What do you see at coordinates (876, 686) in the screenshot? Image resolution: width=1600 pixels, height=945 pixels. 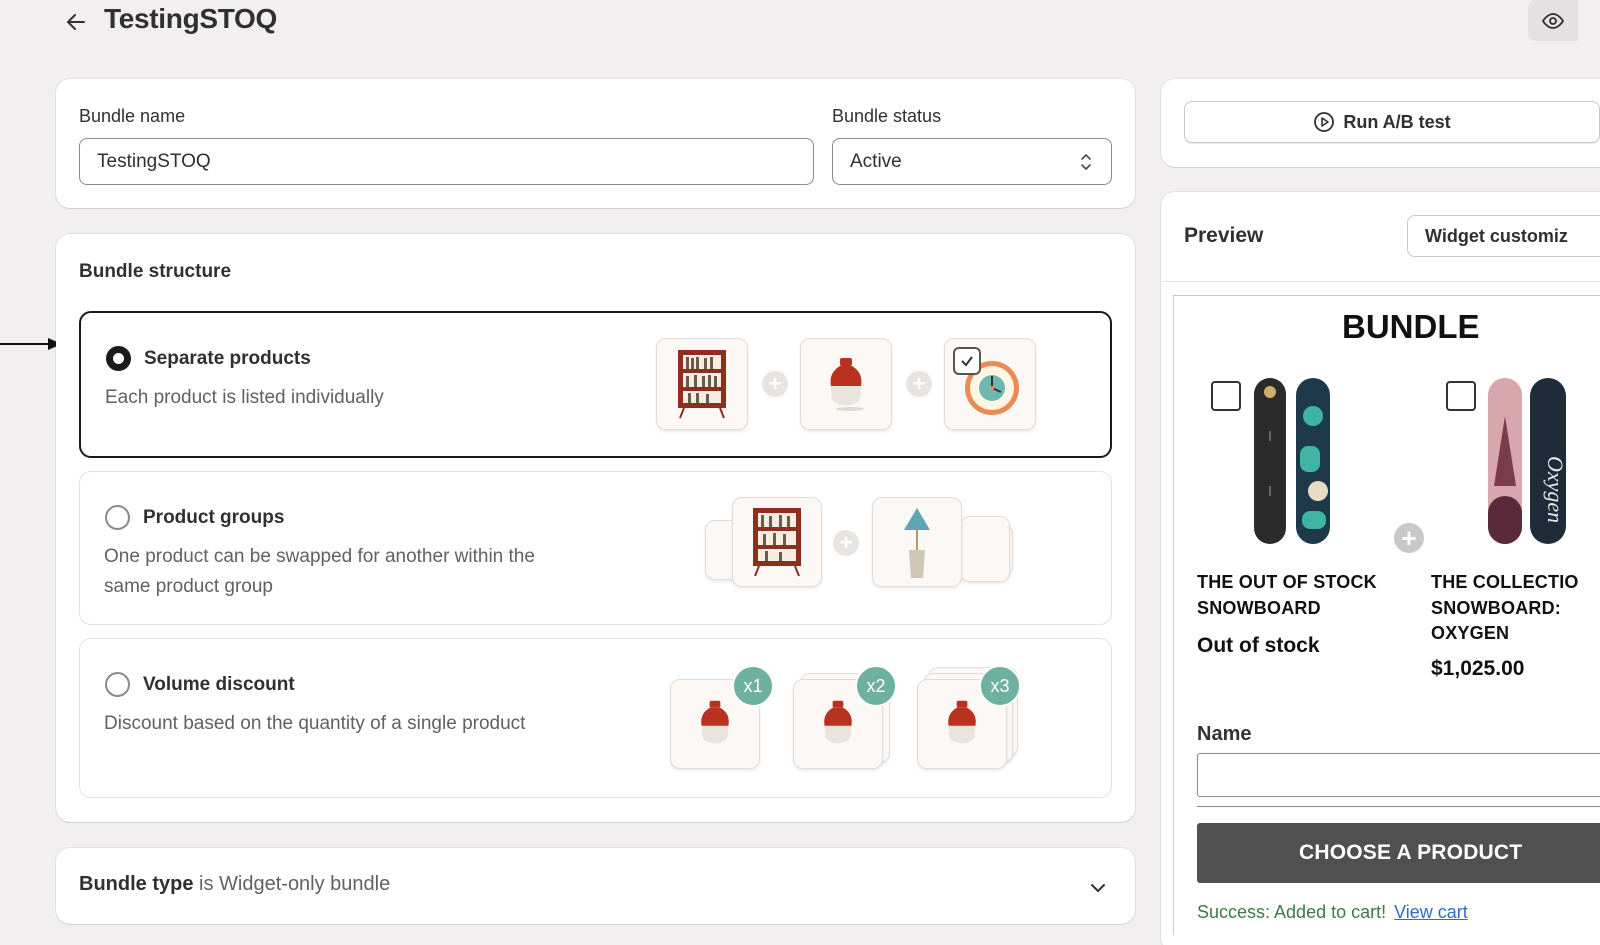 I see `quantity-badge: x2` at bounding box center [876, 686].